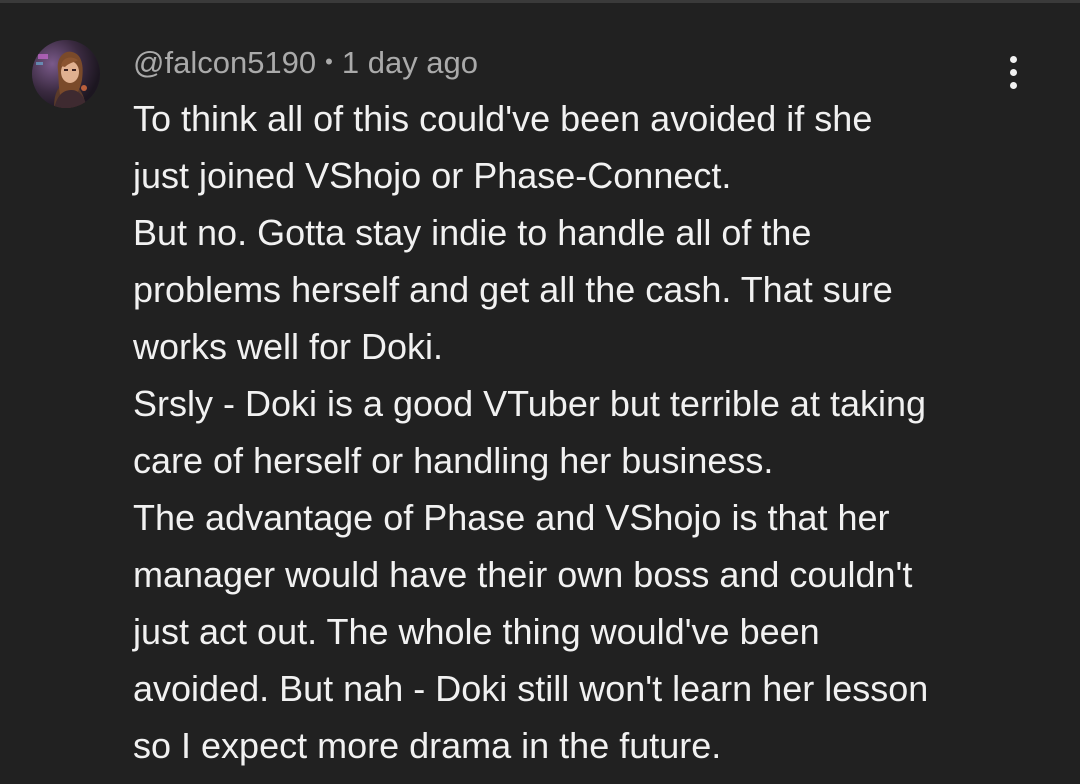 This screenshot has height=784, width=1080. I want to click on avatar, so click(66, 74).